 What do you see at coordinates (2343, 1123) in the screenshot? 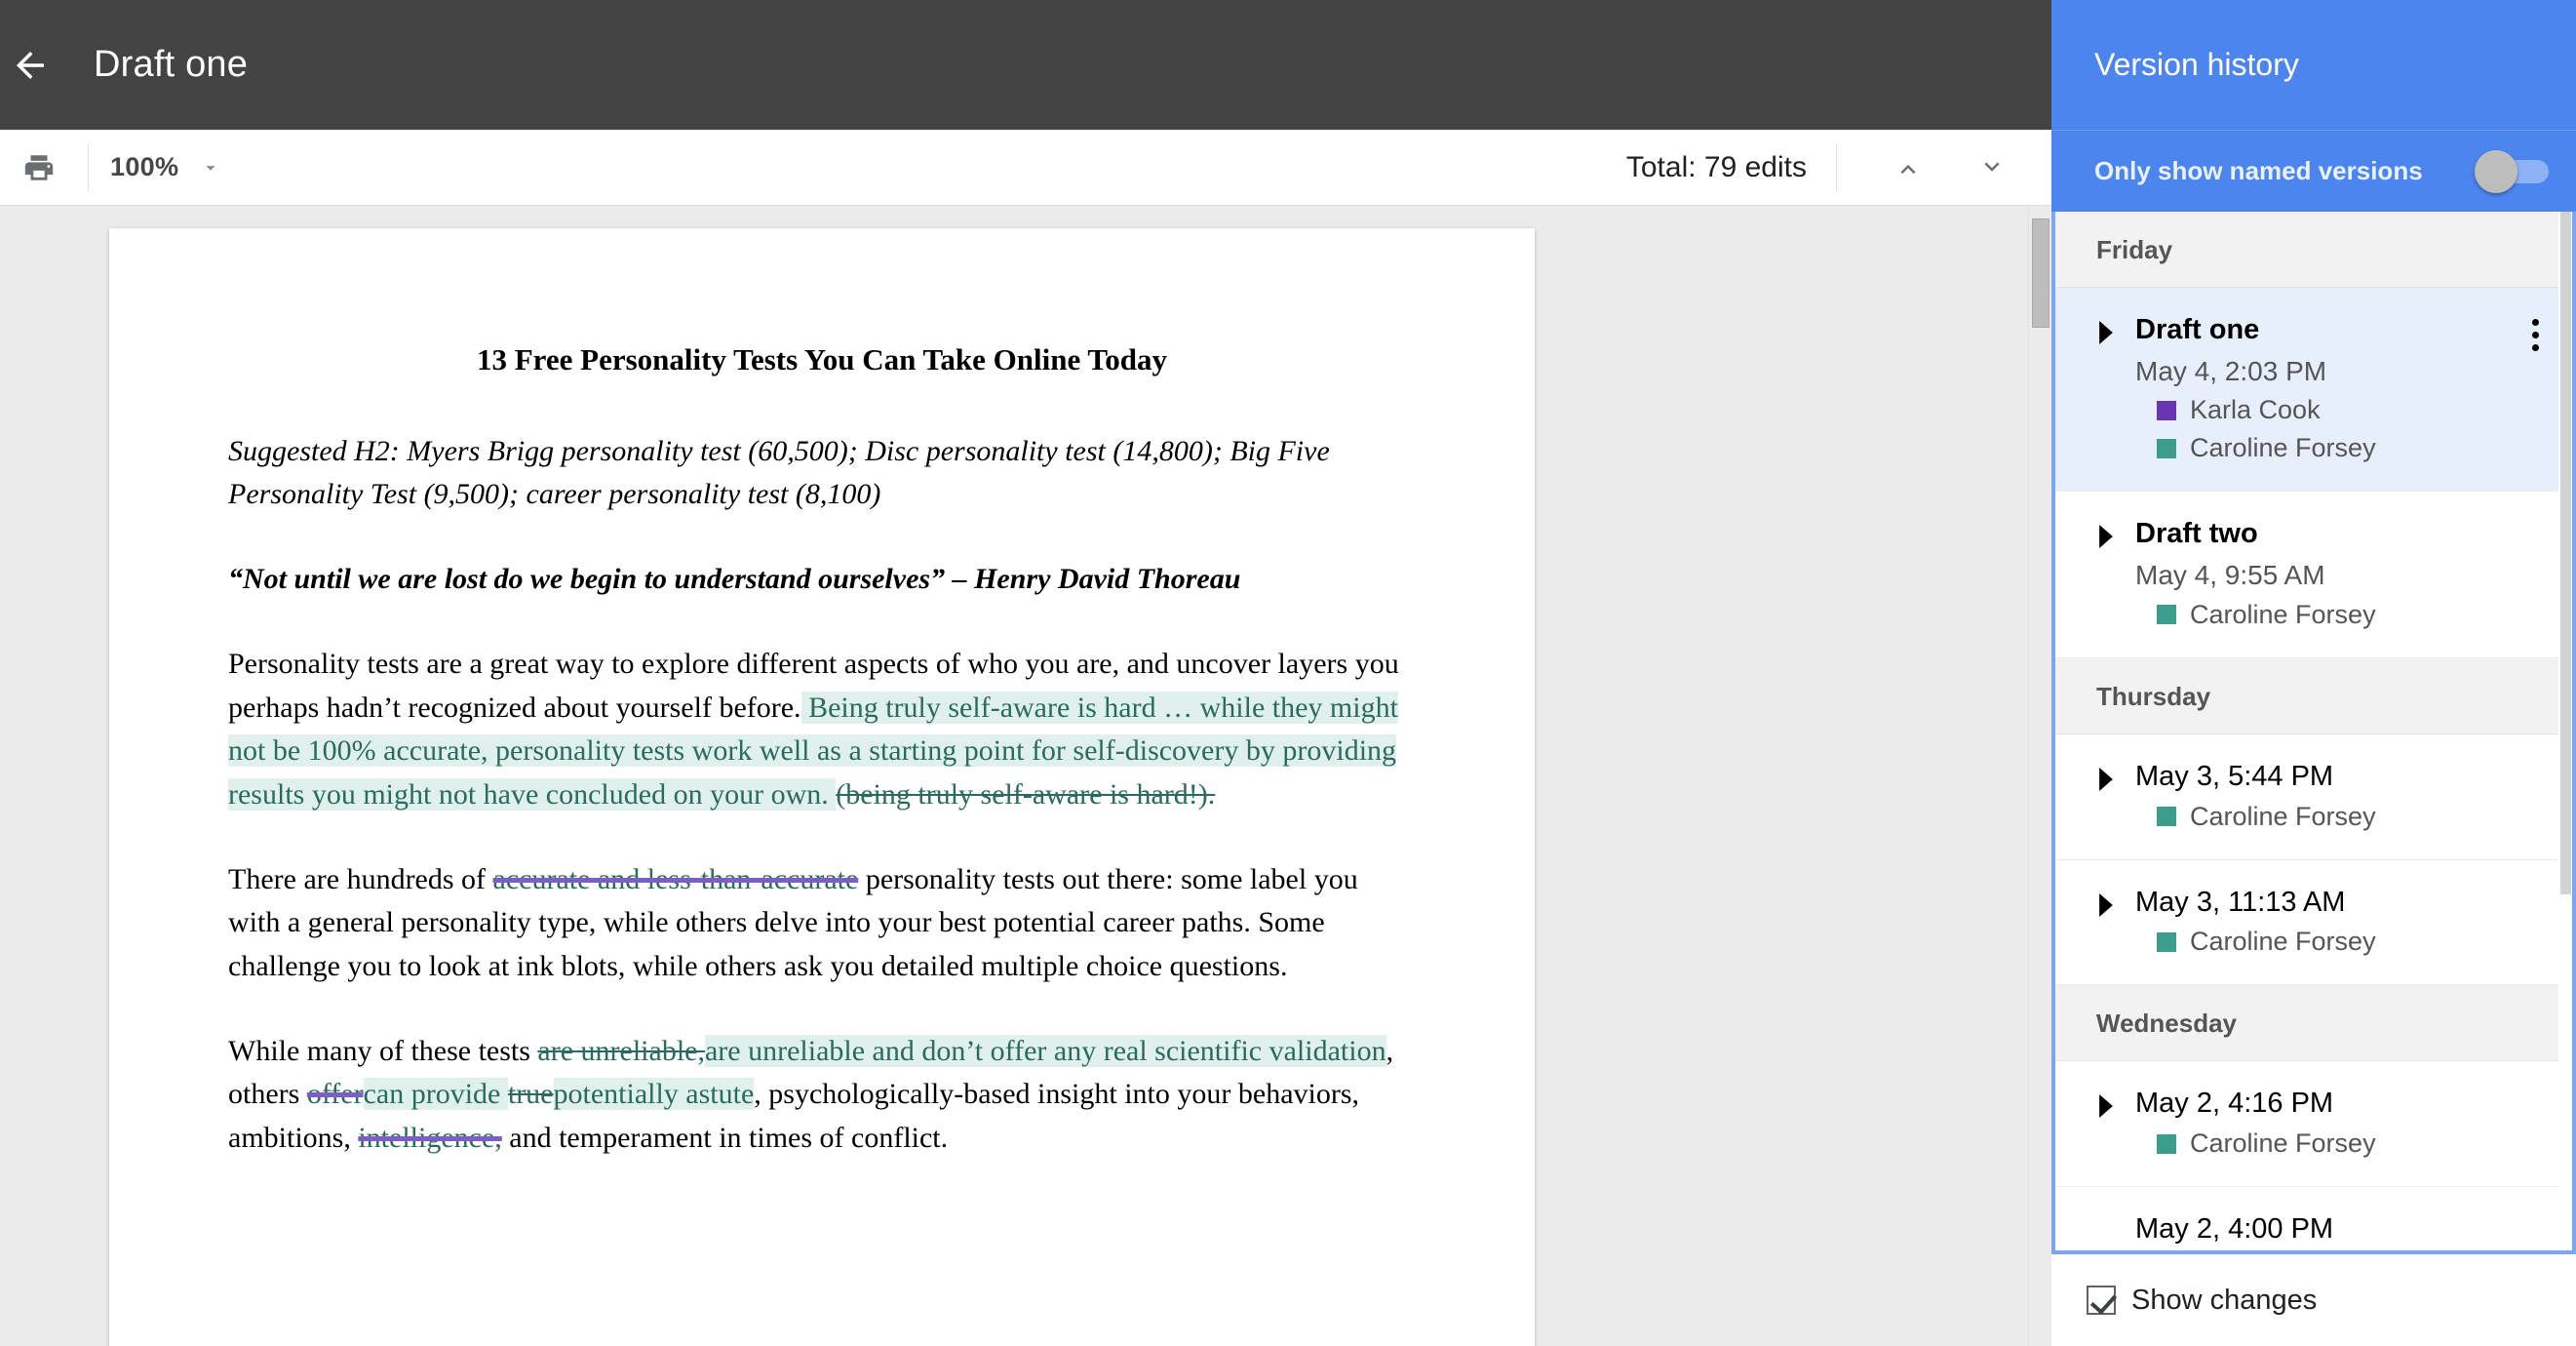
I see `version-item-body: May 2, 4:16 PM Caroline Forsey` at bounding box center [2343, 1123].